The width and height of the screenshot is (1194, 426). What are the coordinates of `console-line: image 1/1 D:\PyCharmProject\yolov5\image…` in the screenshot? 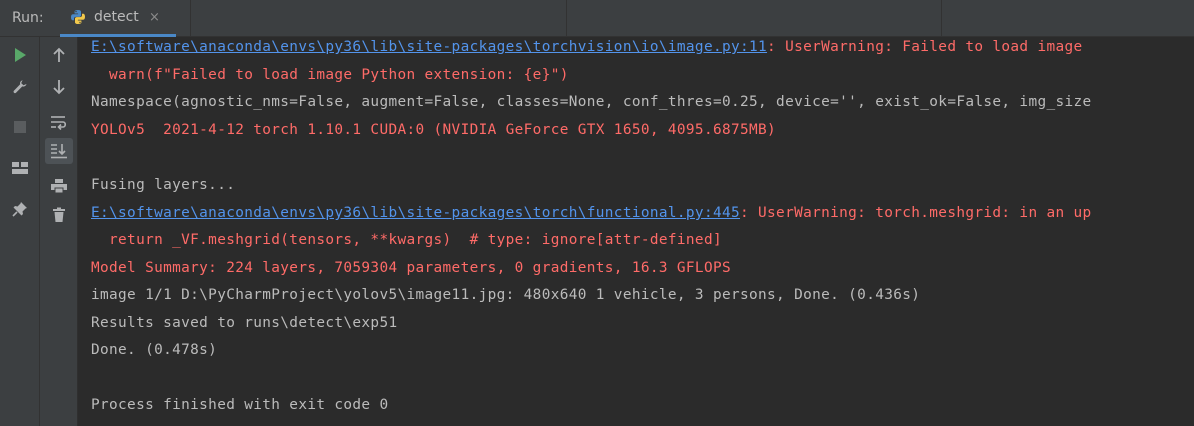 It's located at (506, 295).